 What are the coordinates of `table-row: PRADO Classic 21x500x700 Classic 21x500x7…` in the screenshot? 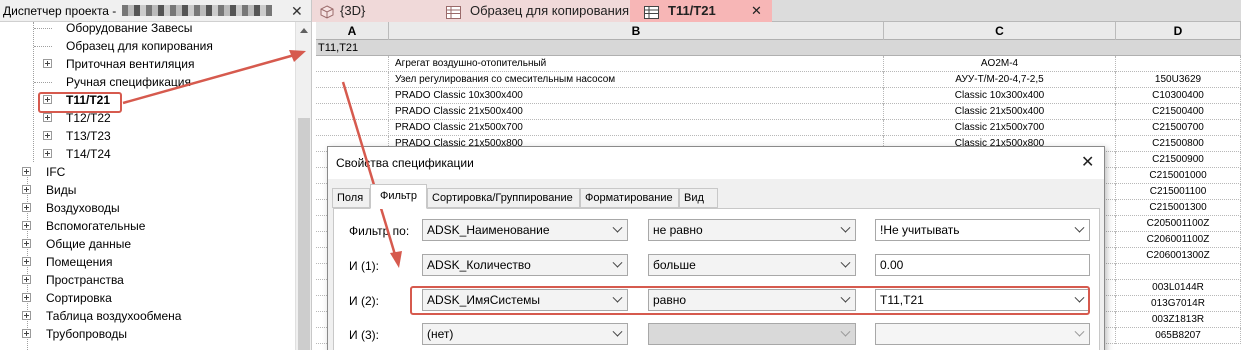 It's located at (778, 128).